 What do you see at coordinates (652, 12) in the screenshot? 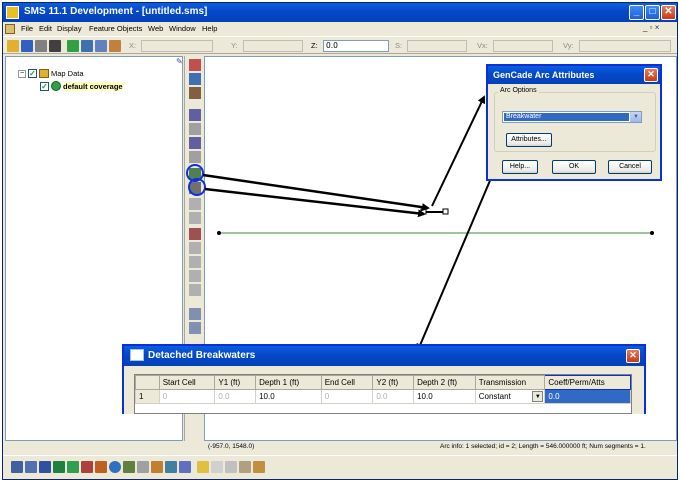
I see `restore-button: □` at bounding box center [652, 12].